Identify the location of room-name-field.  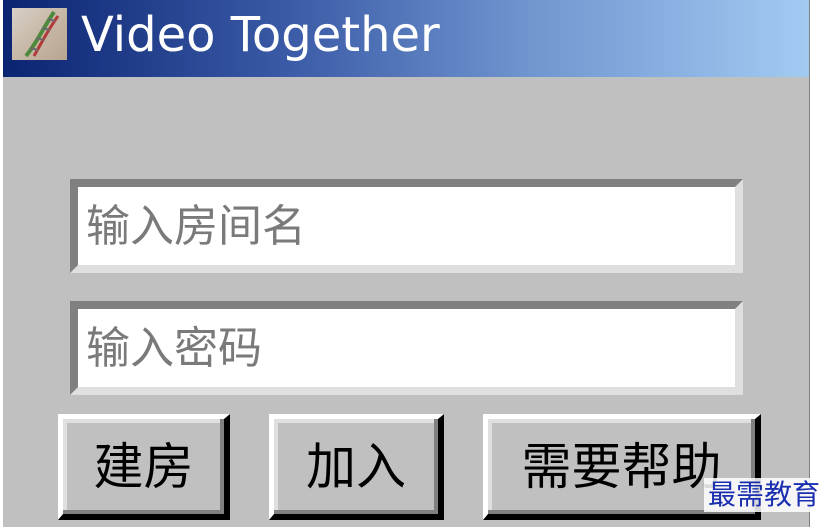
(406, 226).